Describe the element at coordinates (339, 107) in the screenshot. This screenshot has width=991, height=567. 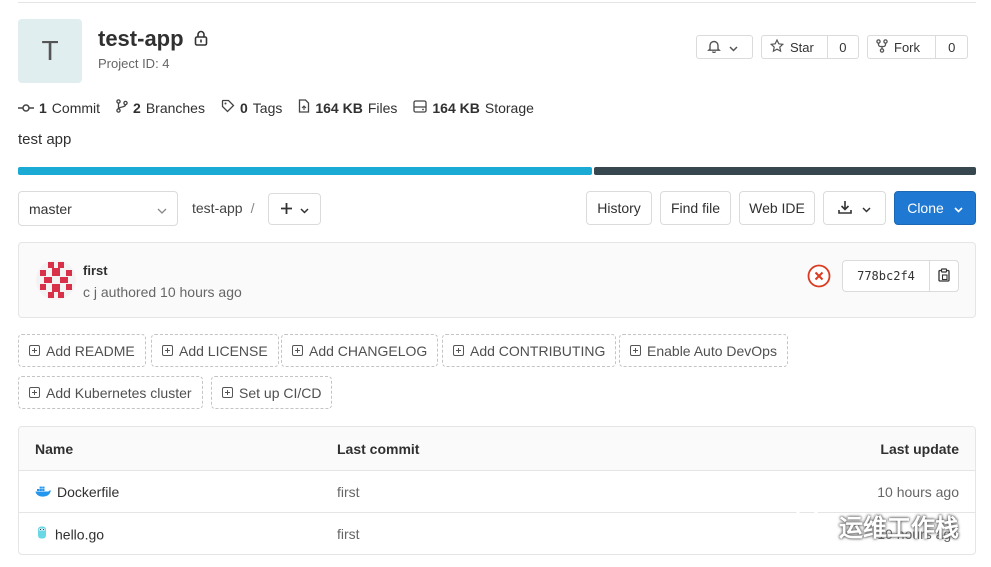
I see `files-size: 164 KB` at that location.